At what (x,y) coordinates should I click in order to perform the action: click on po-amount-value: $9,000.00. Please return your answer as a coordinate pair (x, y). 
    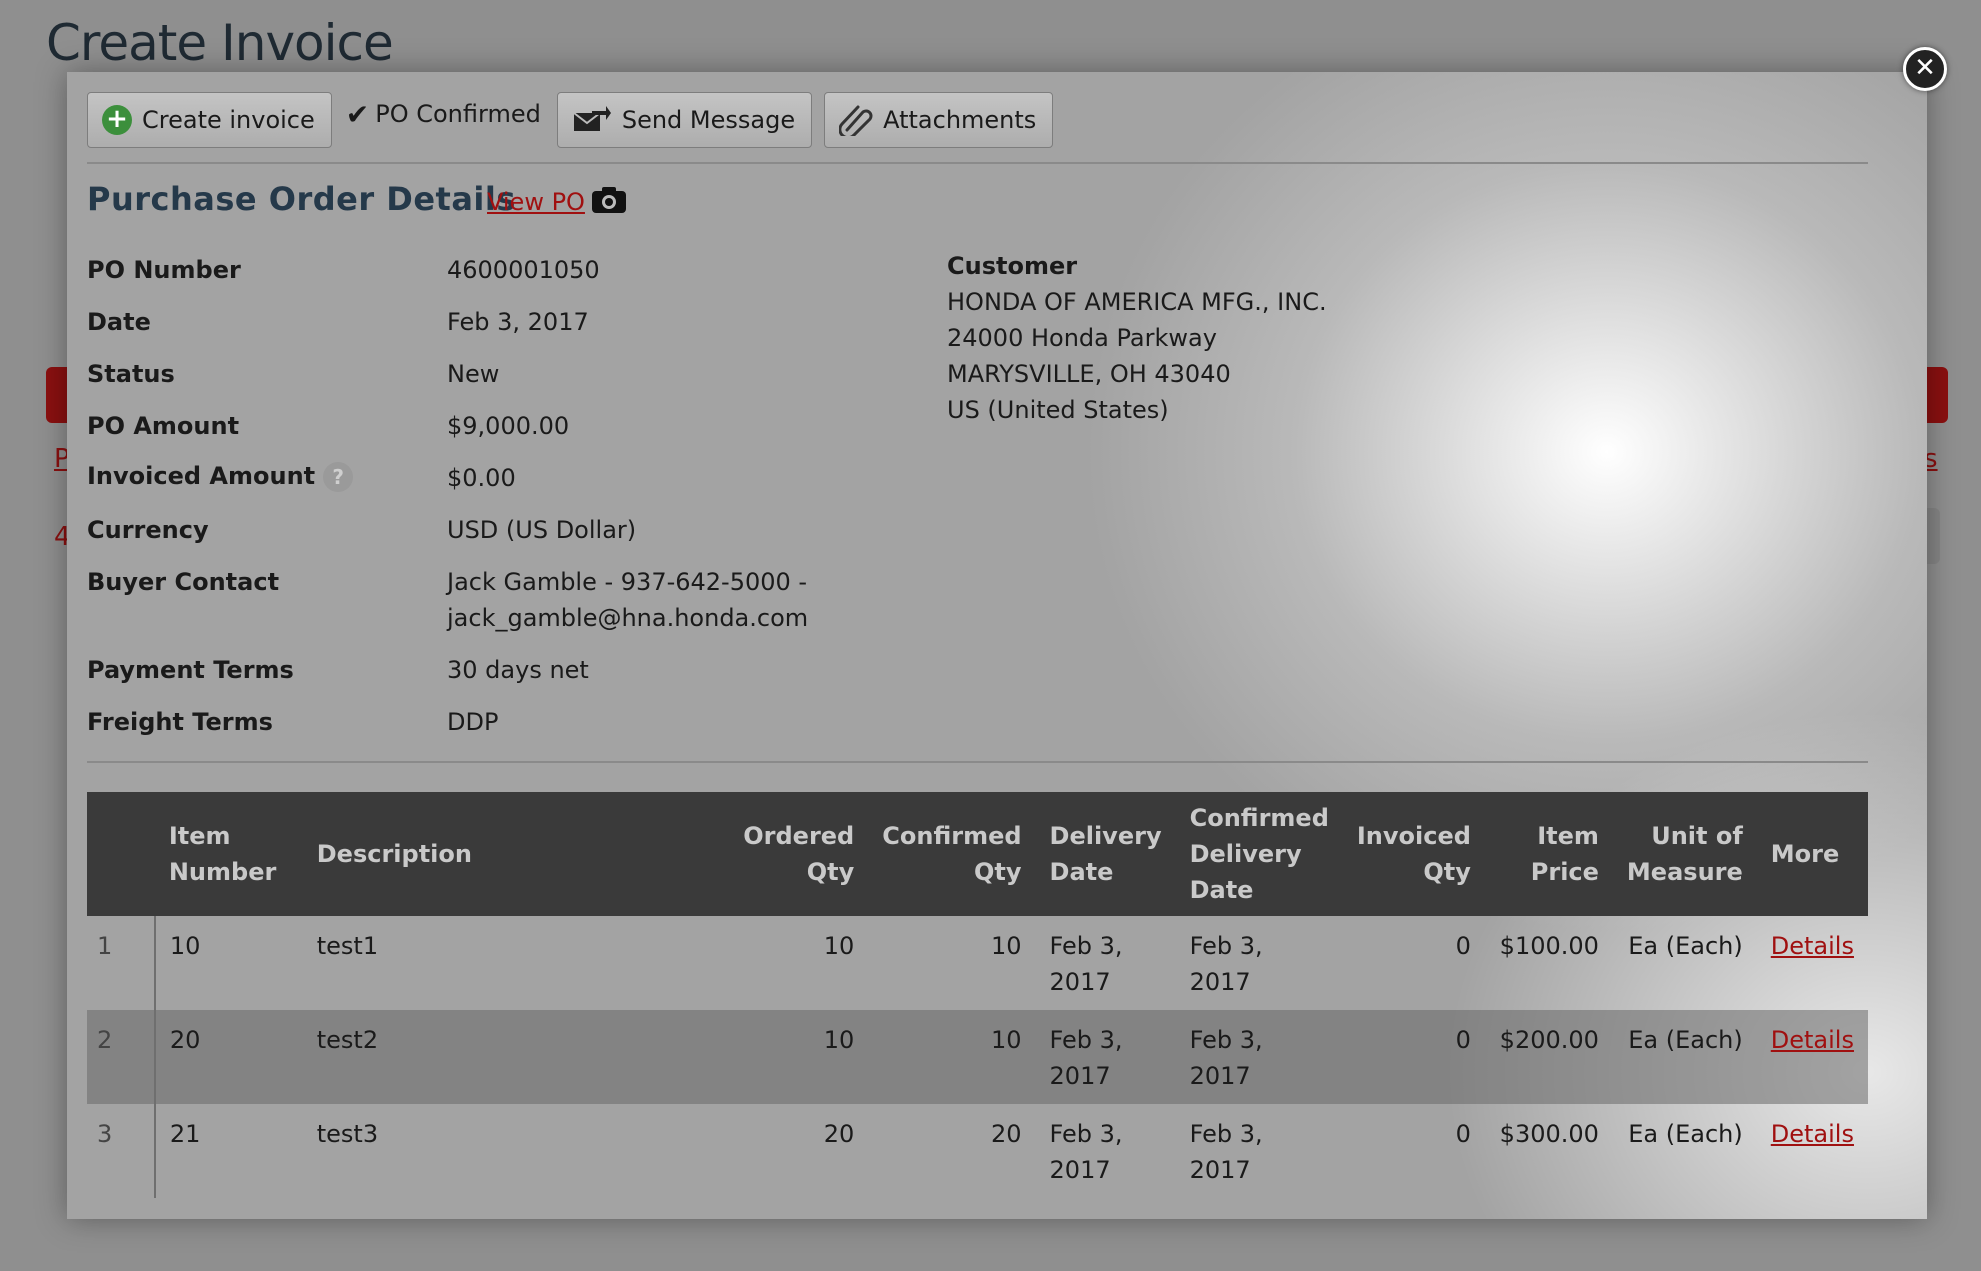
    Looking at the image, I should click on (508, 426).